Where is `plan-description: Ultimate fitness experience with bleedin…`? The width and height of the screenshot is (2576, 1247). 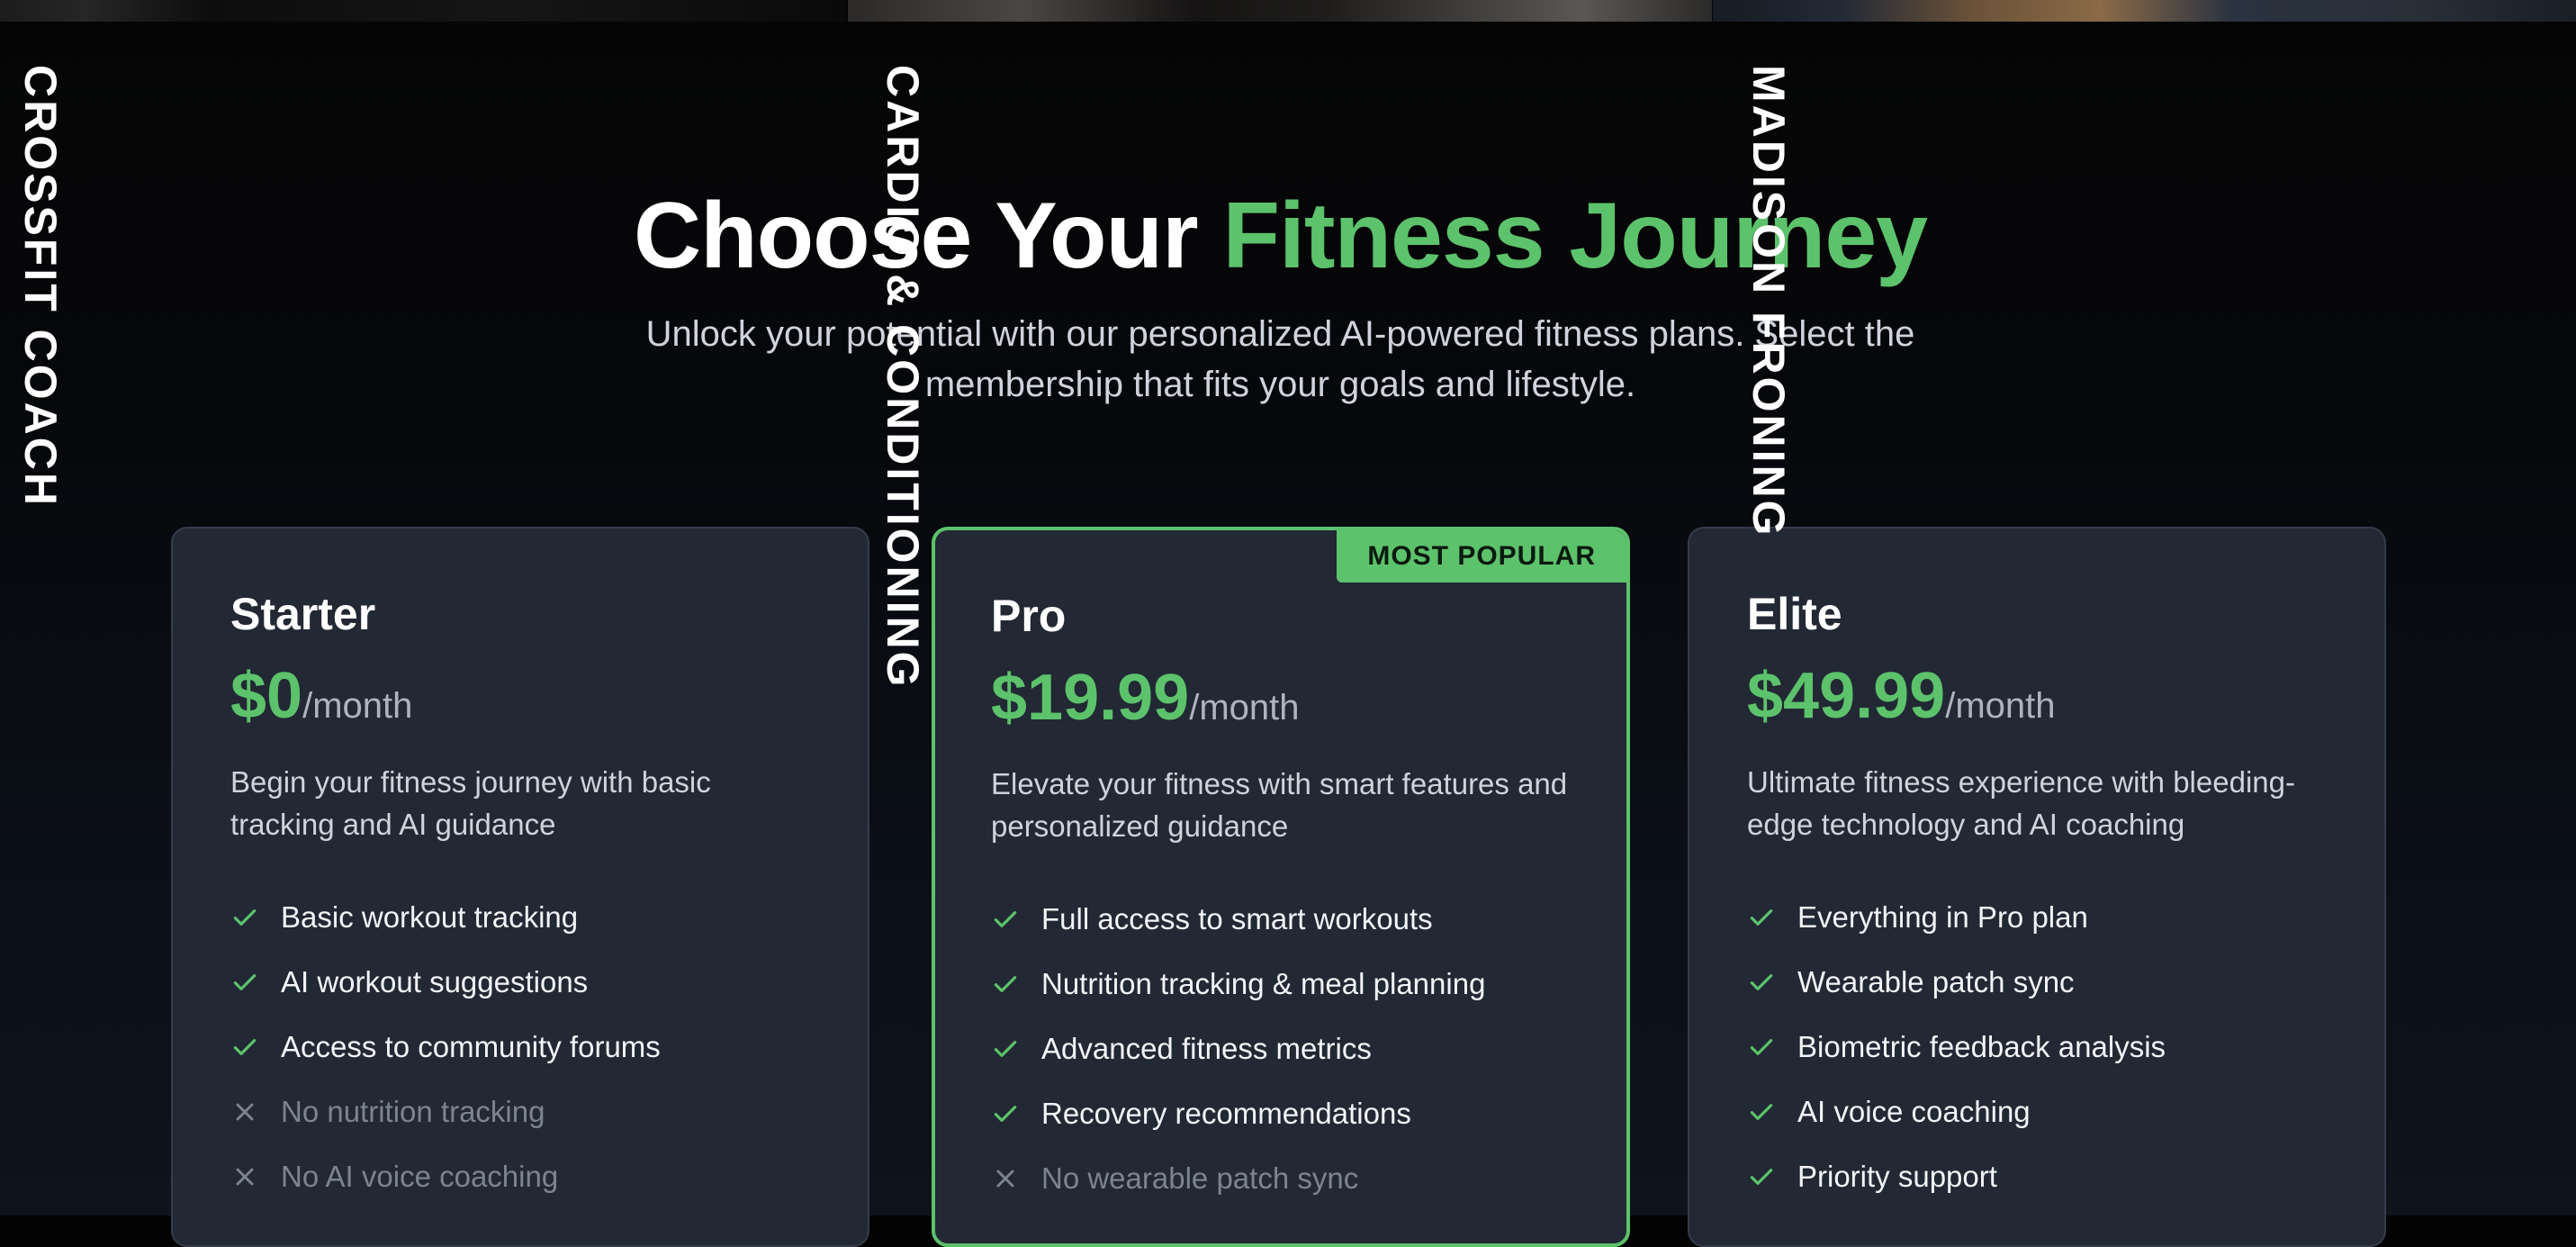
plan-description: Ultimate fitness experience with bleedin… is located at coordinates (2021, 803).